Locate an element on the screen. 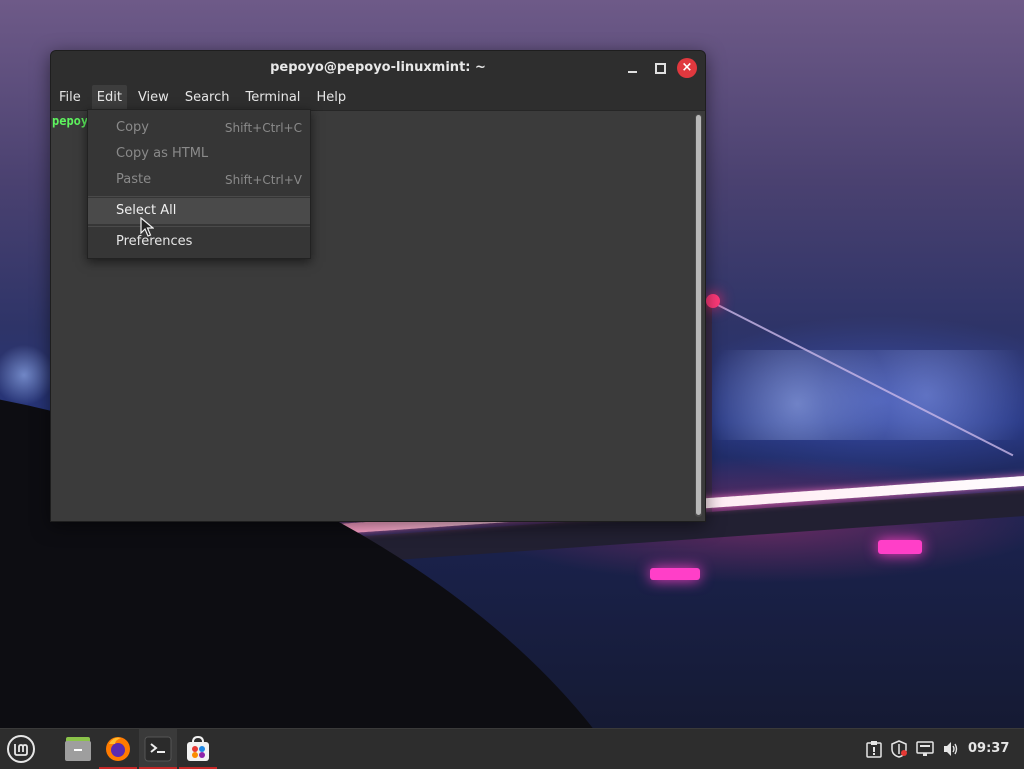 The height and width of the screenshot is (769, 1024). menu-view: View is located at coordinates (153, 97).